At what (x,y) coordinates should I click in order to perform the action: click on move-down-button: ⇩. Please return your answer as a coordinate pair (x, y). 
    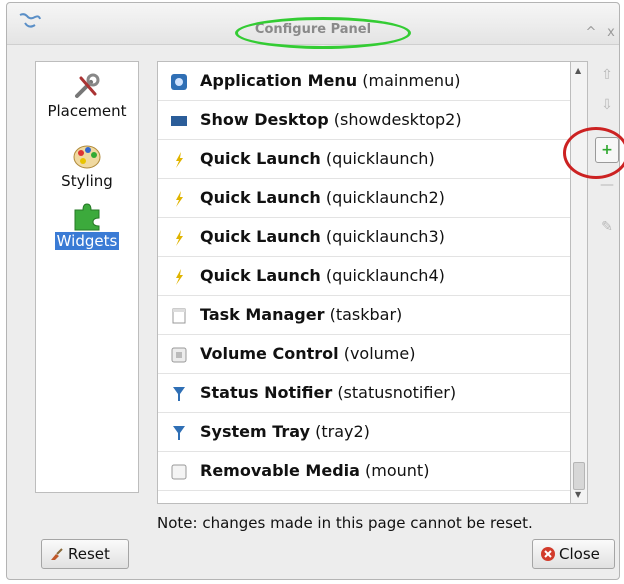
    Looking at the image, I should click on (607, 106).